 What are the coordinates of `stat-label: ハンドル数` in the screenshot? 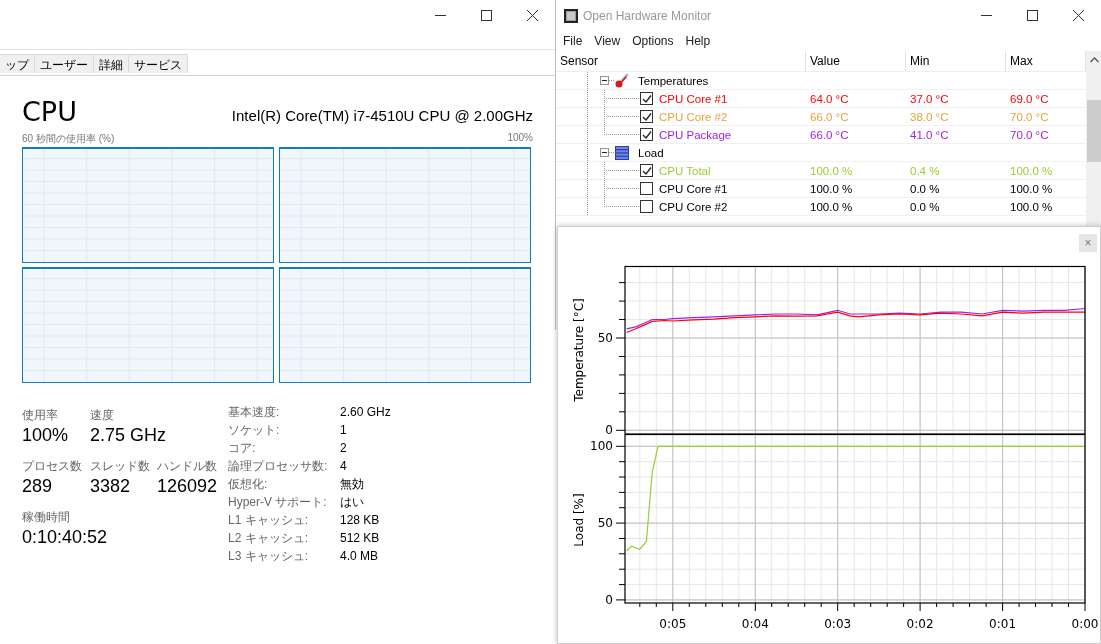 It's located at (187, 466).